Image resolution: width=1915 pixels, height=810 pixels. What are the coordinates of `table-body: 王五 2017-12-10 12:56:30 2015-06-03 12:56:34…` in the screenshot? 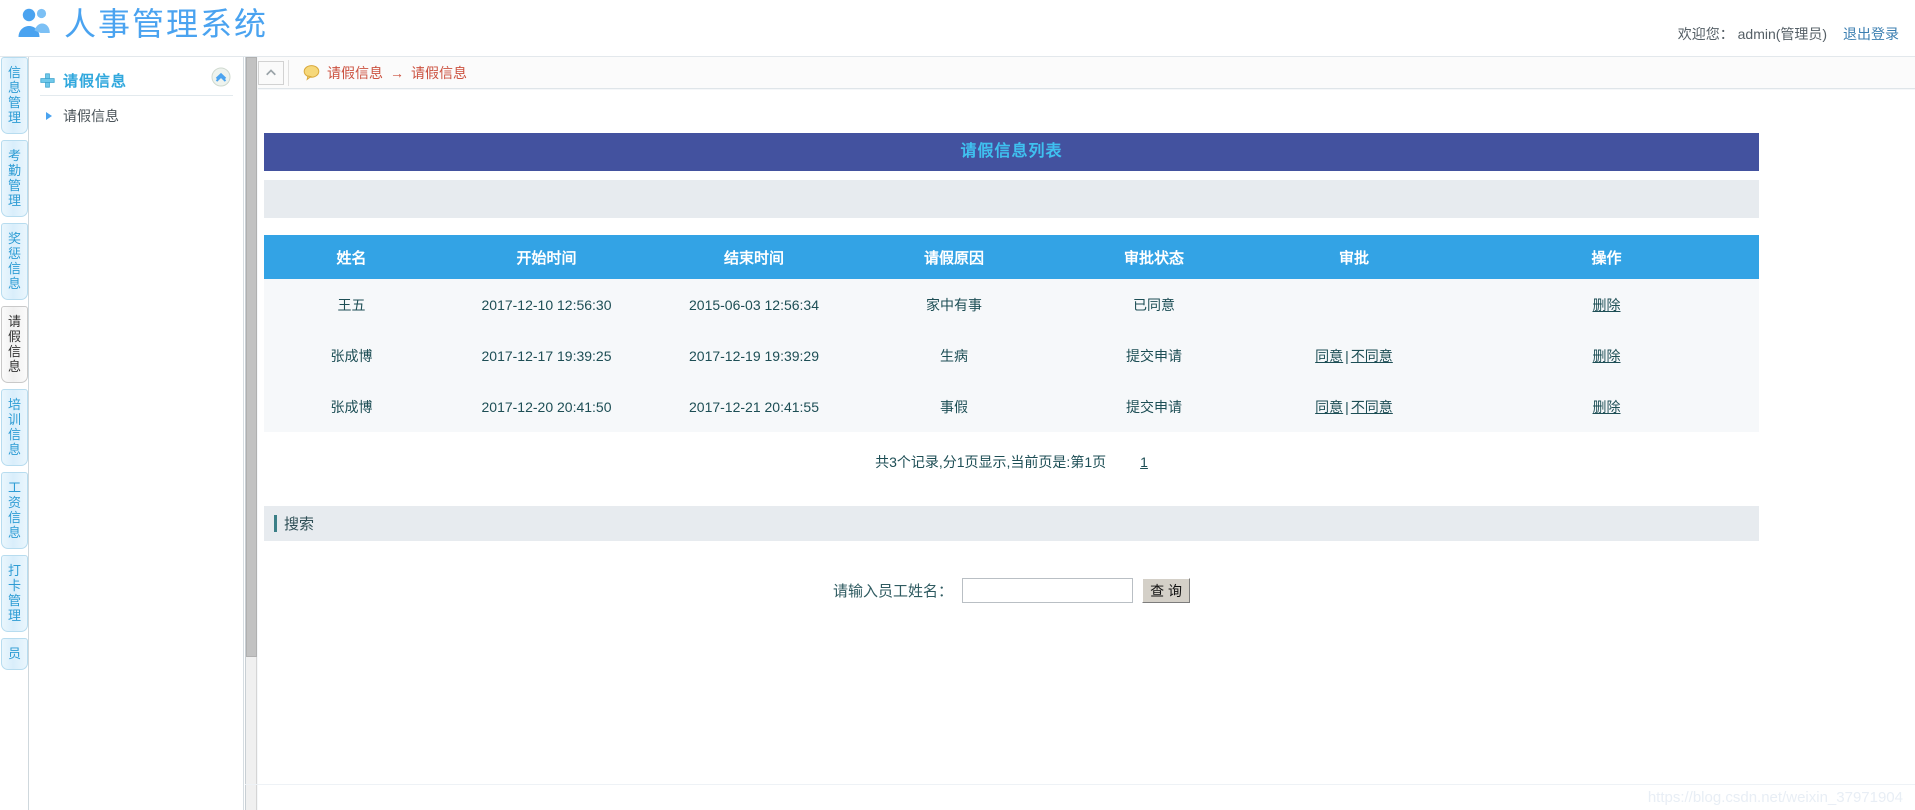 It's located at (1011, 355).